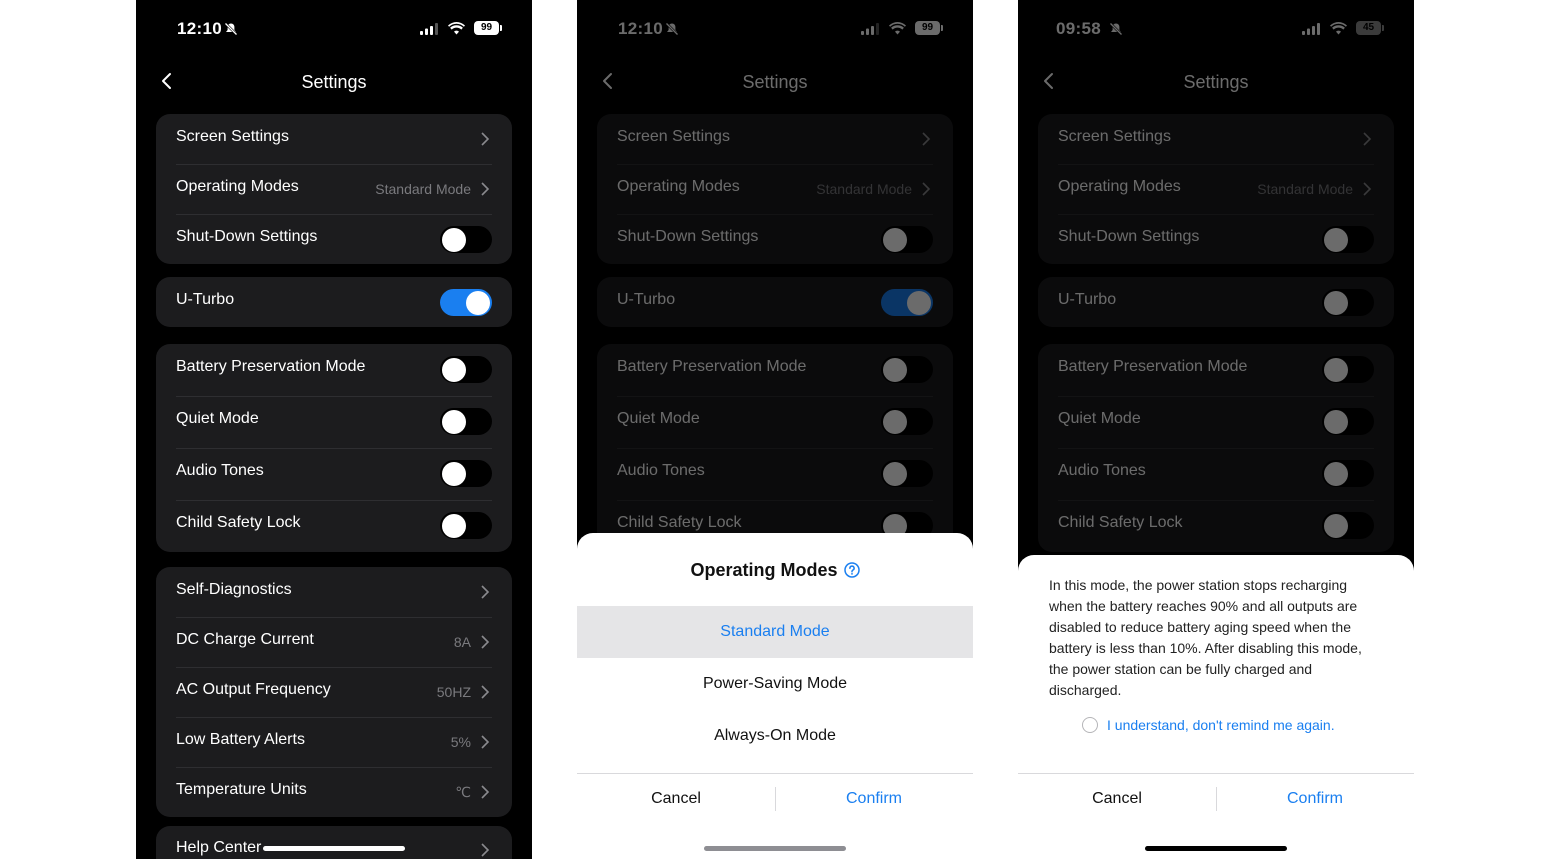 Image resolution: width=1550 pixels, height=859 pixels. I want to click on row-label: DC Charge Current, so click(245, 639).